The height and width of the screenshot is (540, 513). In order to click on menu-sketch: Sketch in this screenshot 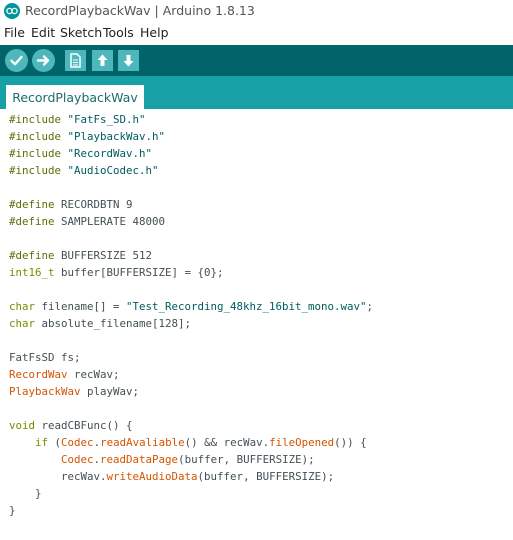, I will do `click(81, 32)`.